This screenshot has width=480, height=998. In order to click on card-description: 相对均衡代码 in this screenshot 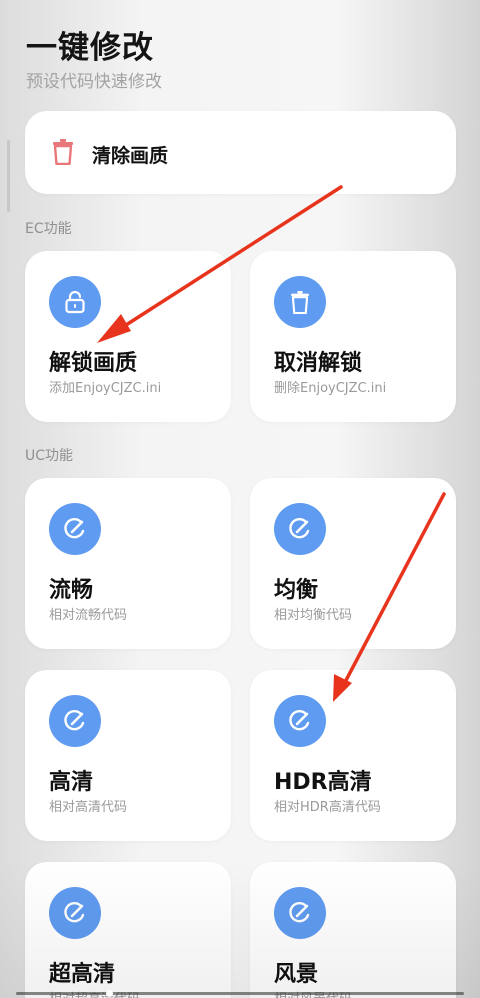, I will do `click(313, 615)`.